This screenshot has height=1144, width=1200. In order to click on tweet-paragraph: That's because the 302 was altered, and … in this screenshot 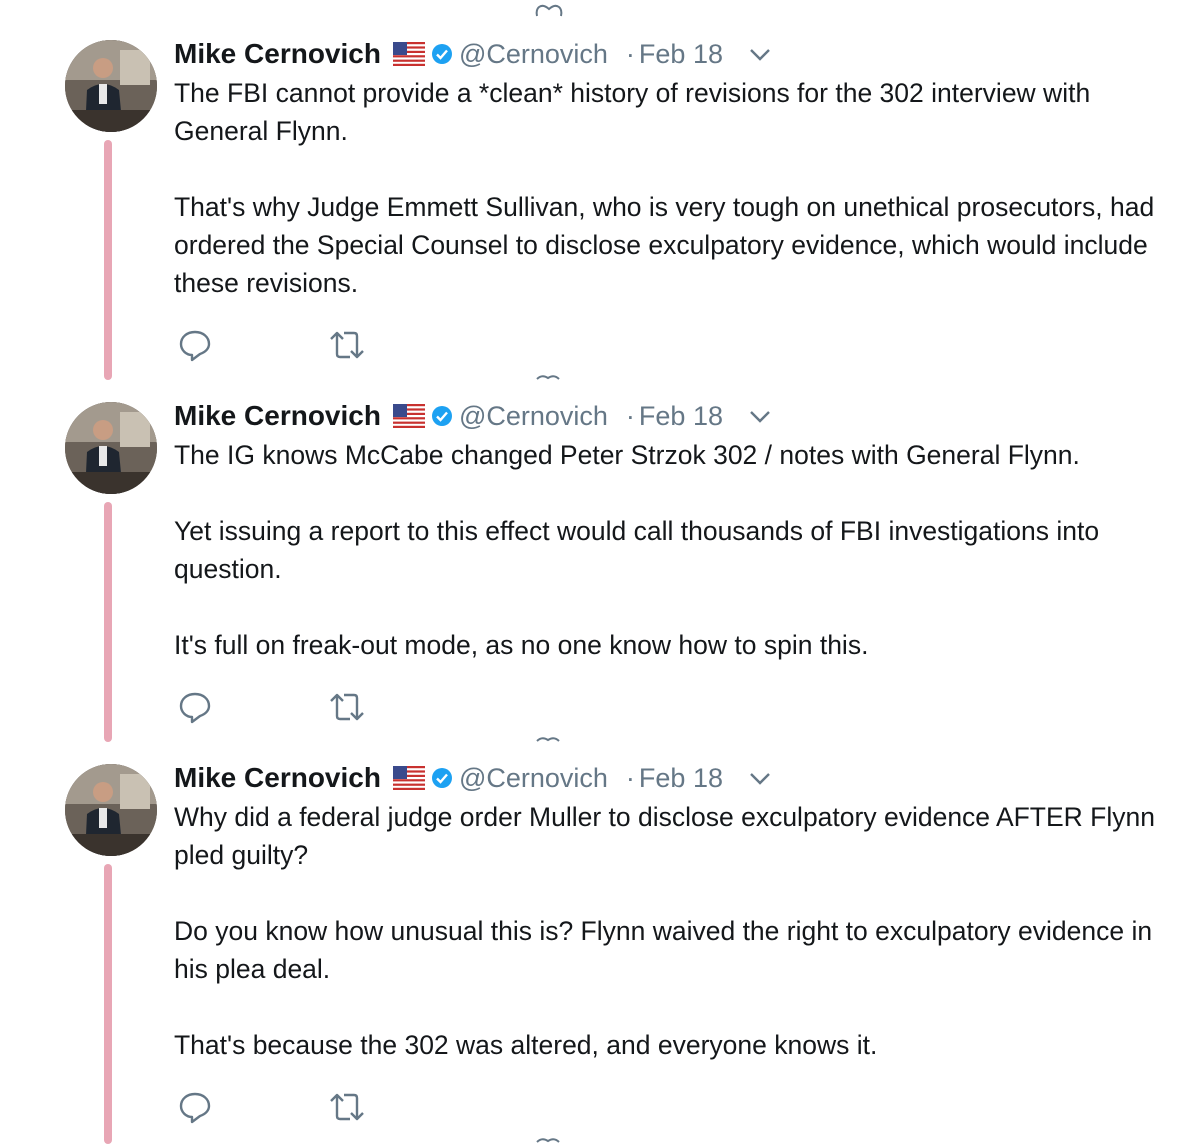, I will do `click(526, 1045)`.